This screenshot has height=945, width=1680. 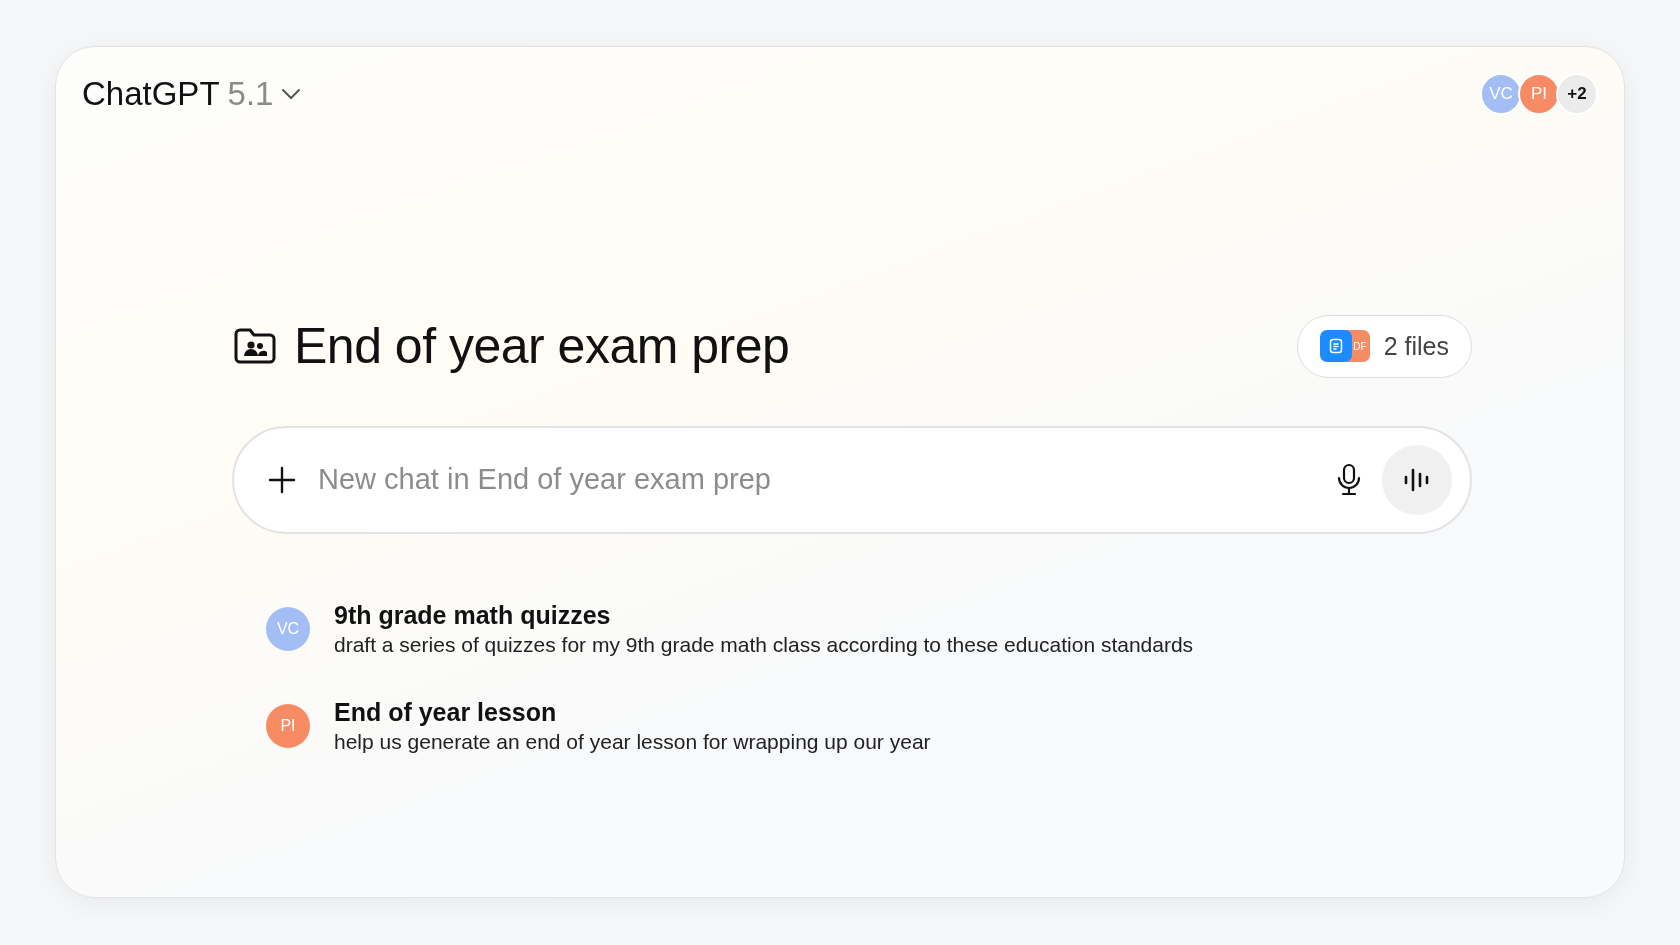 What do you see at coordinates (1384, 346) in the screenshot?
I see `files-button: DF 2 files` at bounding box center [1384, 346].